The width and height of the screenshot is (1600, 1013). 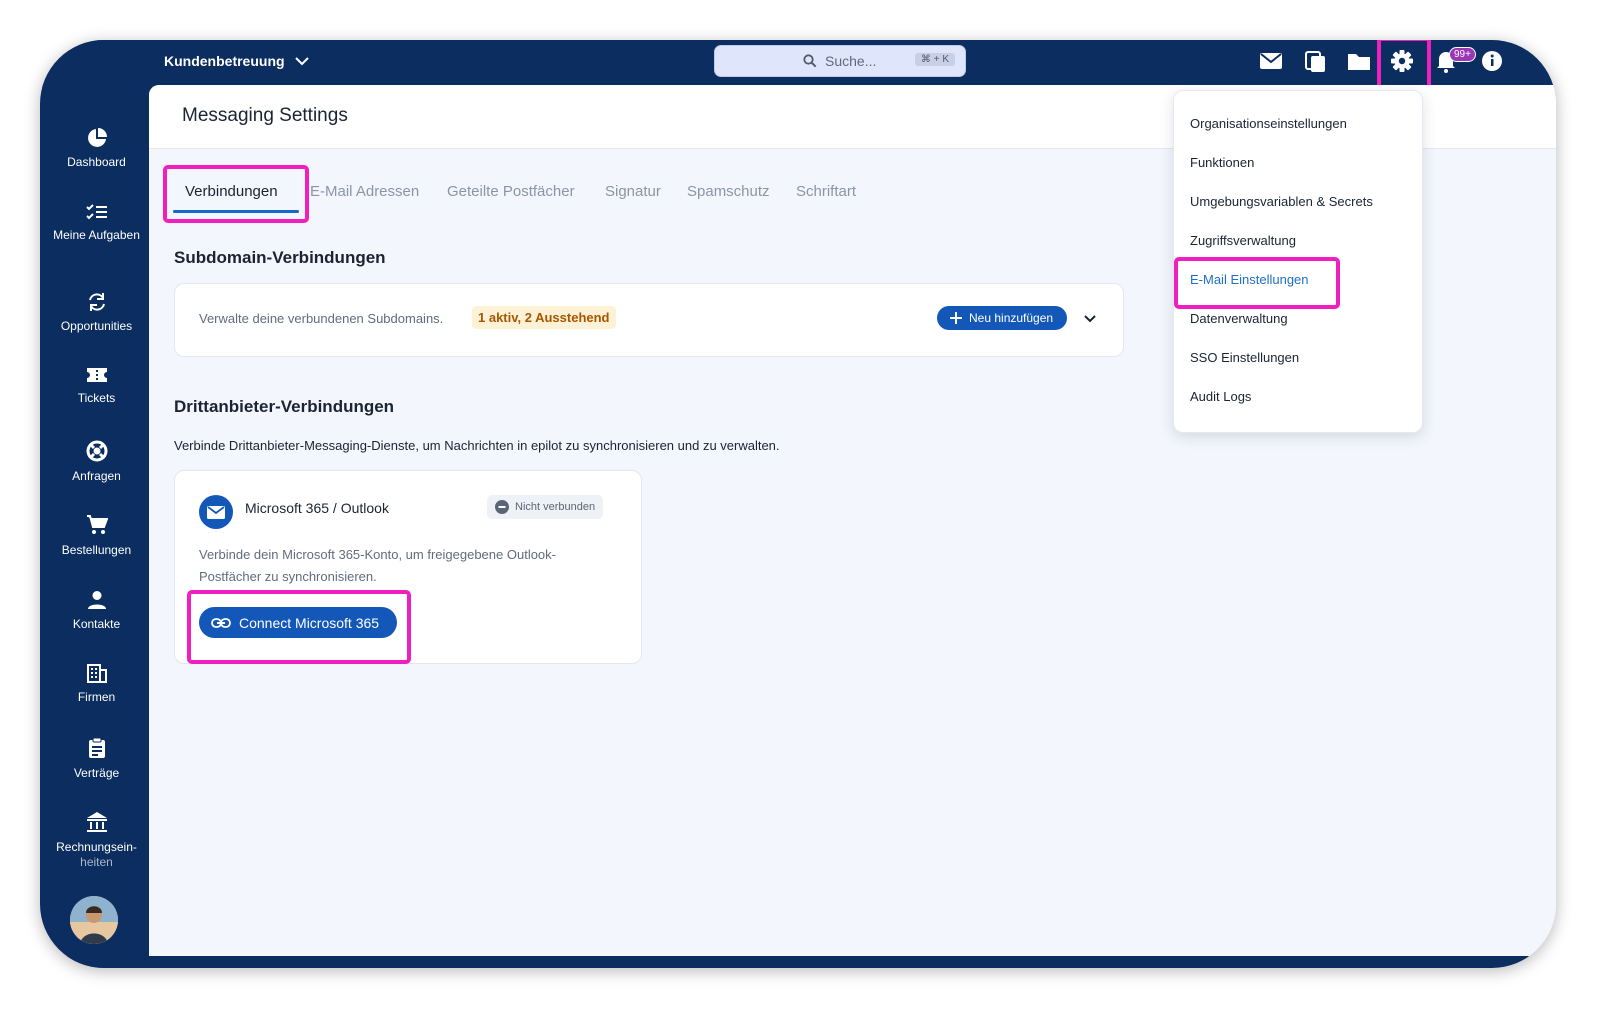 I want to click on bottom-bar, so click(x=798, y=962).